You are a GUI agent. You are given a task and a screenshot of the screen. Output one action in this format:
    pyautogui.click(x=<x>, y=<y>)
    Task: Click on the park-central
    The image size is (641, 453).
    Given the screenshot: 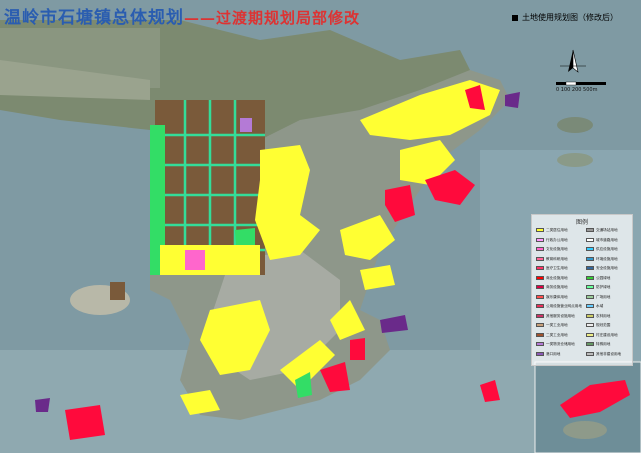 What is the action you would take?
    pyautogui.click(x=245, y=236)
    